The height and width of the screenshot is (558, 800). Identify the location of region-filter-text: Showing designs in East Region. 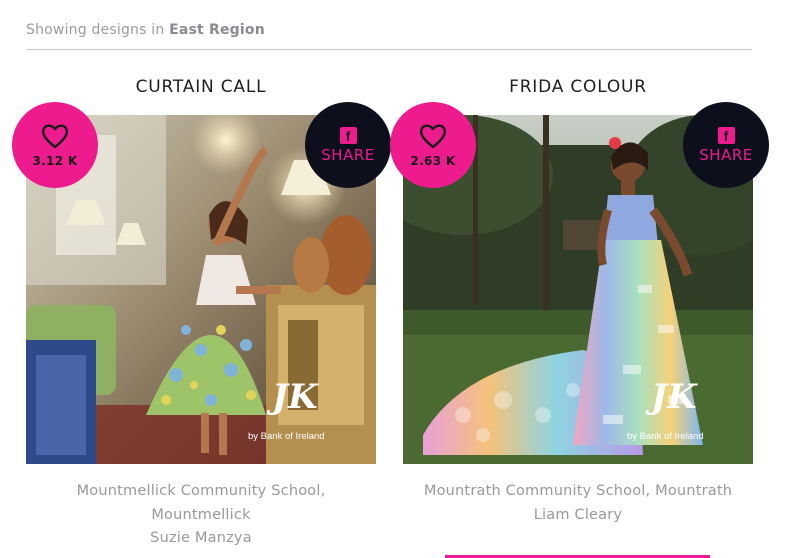
(145, 30).